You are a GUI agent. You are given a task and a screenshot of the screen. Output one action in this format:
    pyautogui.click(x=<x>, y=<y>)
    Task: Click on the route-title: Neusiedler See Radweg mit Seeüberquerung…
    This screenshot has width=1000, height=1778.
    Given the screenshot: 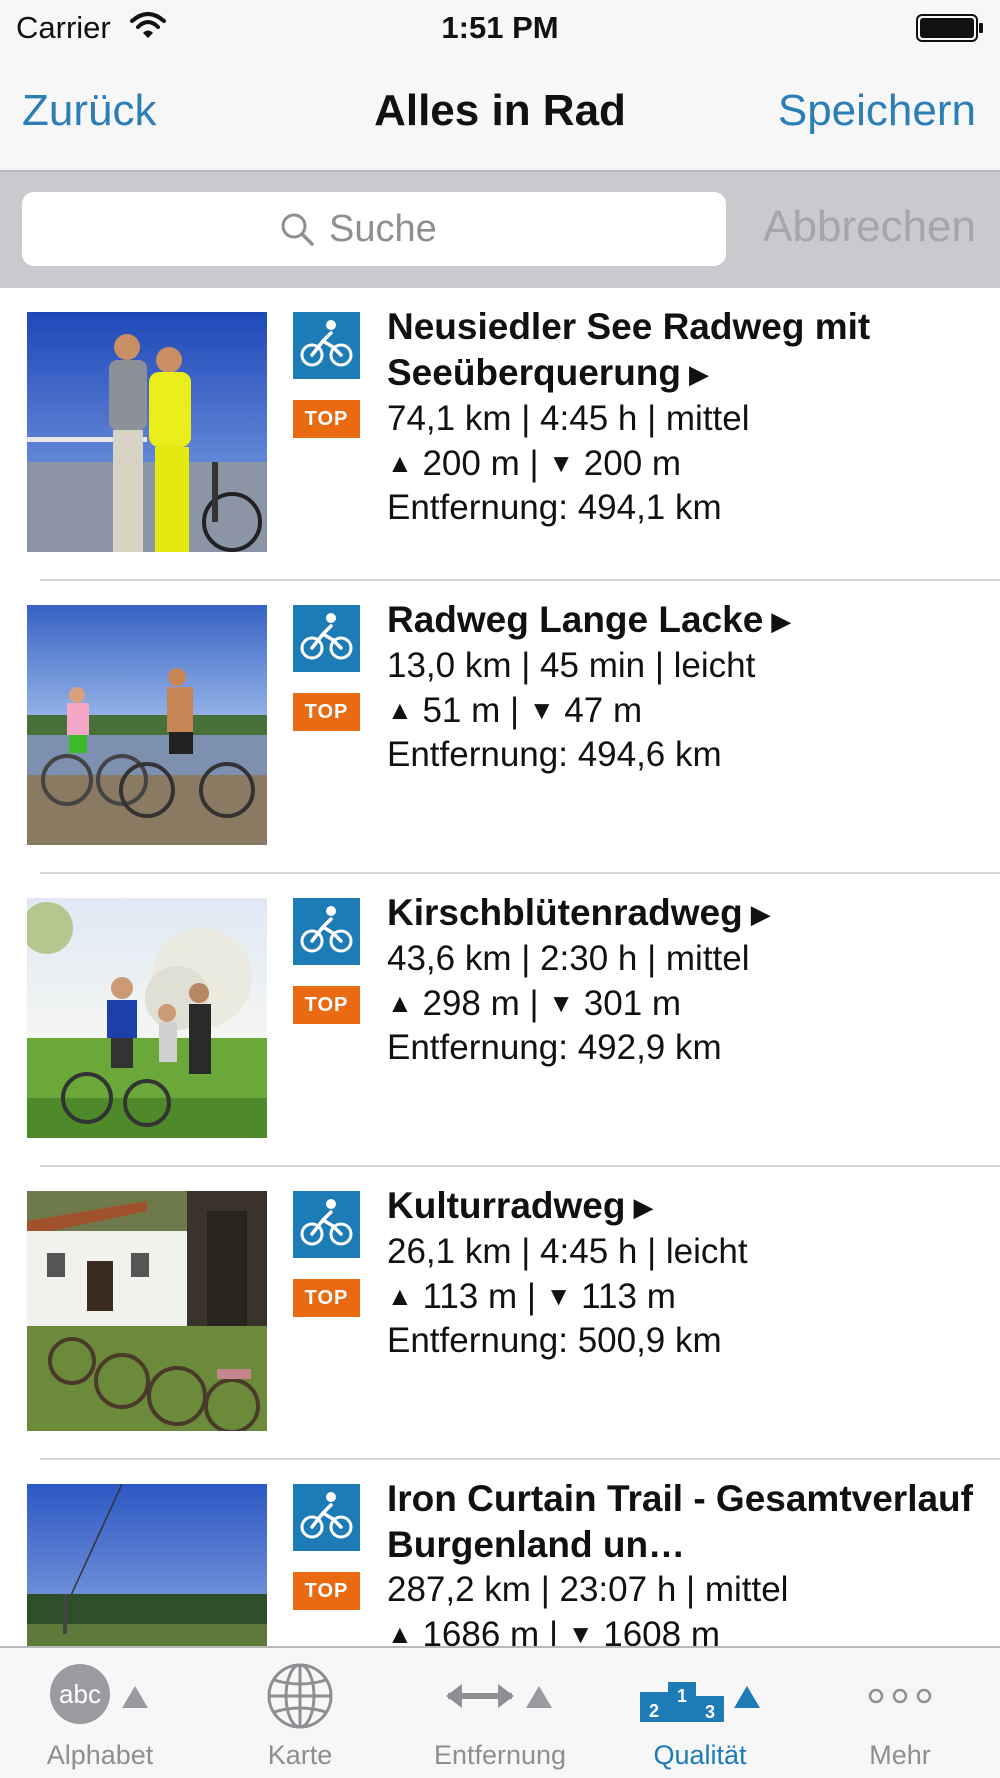 What is the action you would take?
    pyautogui.click(x=629, y=349)
    